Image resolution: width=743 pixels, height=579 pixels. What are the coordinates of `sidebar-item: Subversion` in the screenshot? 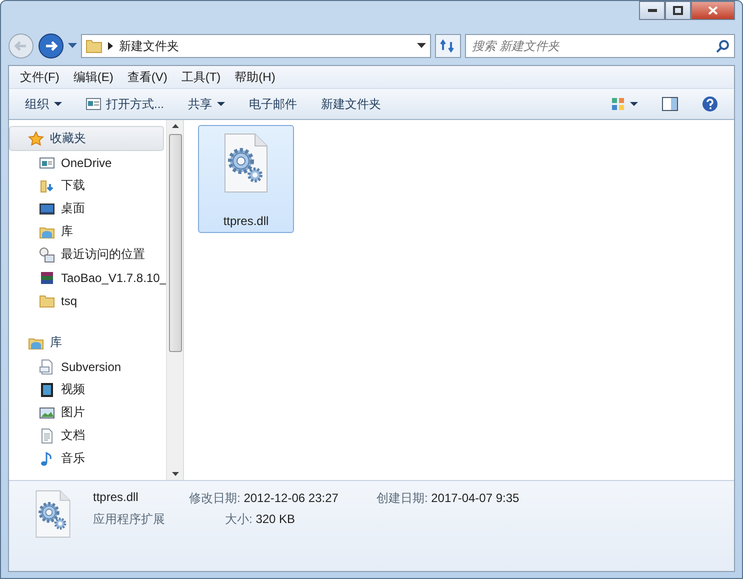 It's located at (87, 366).